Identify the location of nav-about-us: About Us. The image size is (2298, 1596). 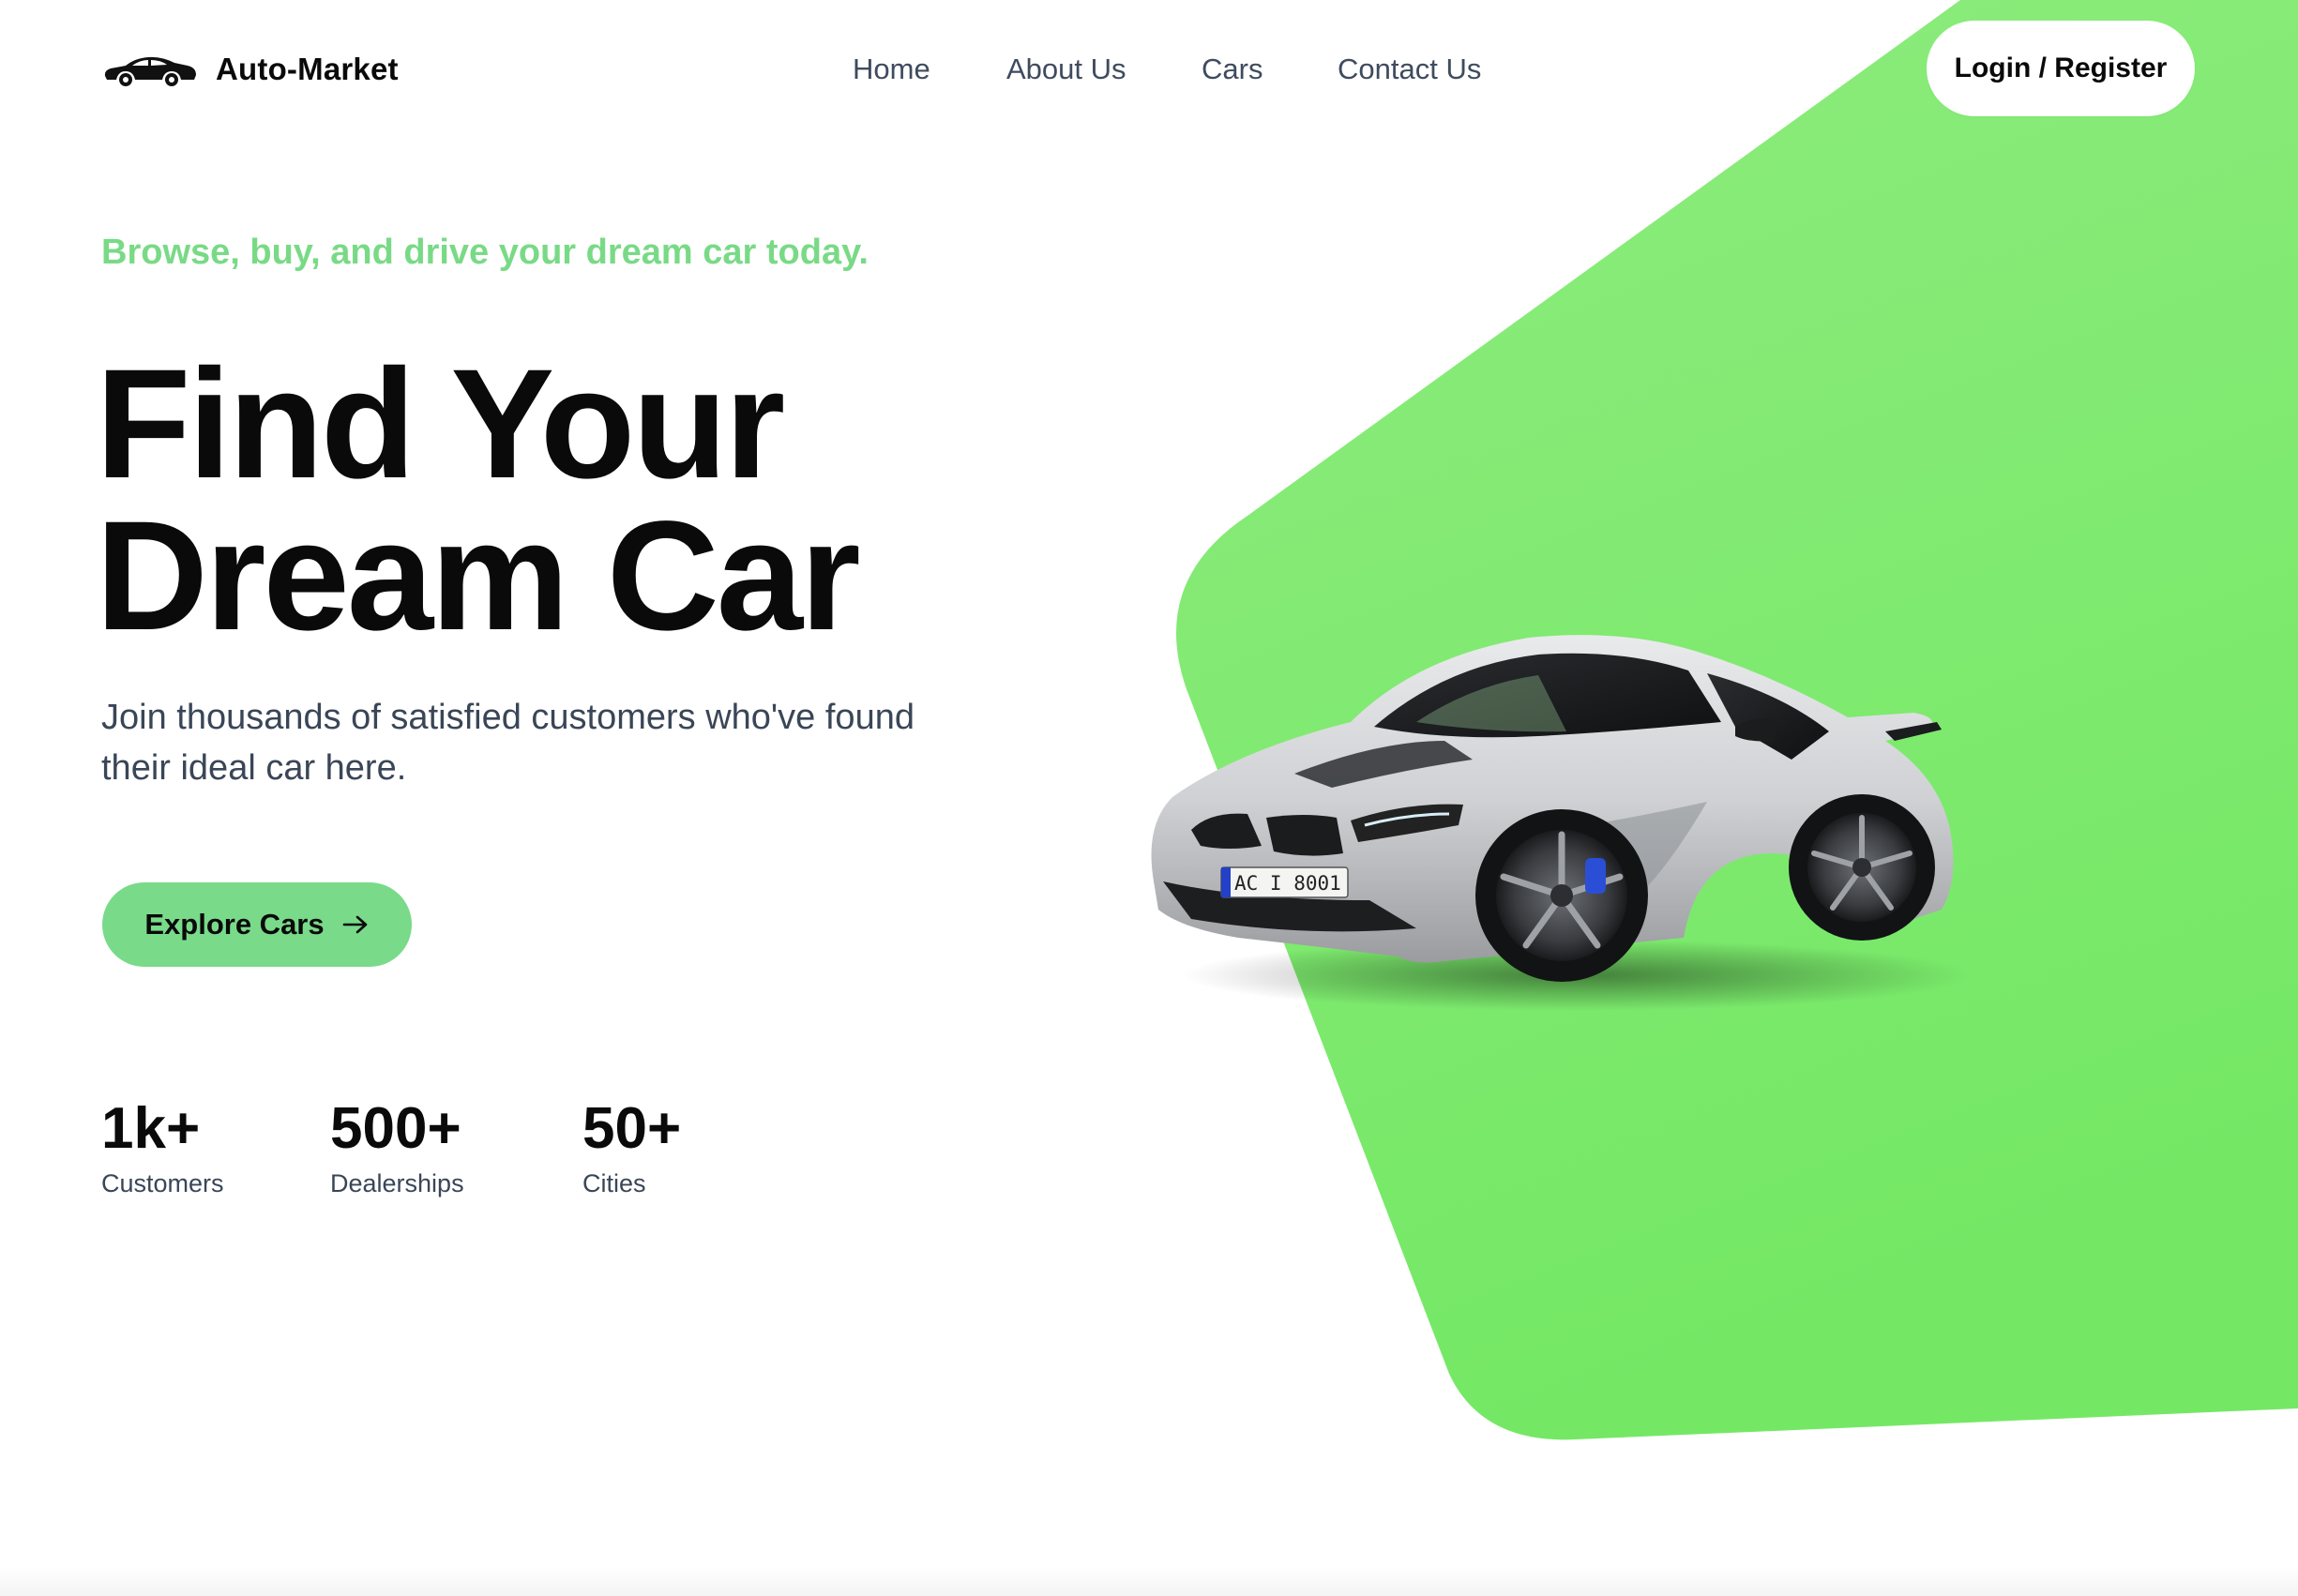
(1066, 69).